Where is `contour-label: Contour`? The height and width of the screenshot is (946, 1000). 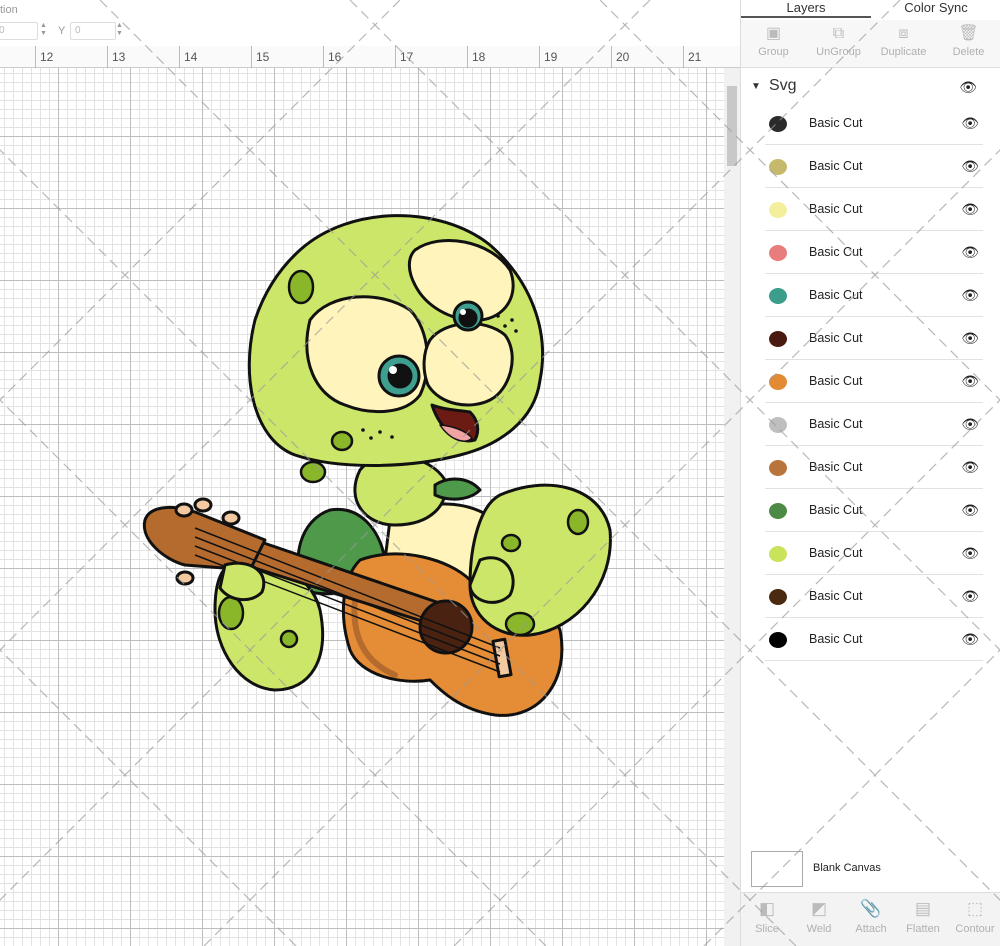 contour-label: Contour is located at coordinates (975, 929).